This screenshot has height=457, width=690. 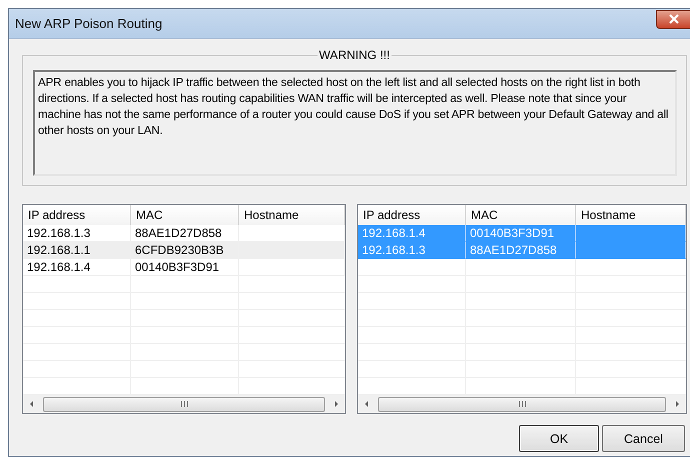 I want to click on mac-cell: 88AE1D27D858, so click(x=521, y=250).